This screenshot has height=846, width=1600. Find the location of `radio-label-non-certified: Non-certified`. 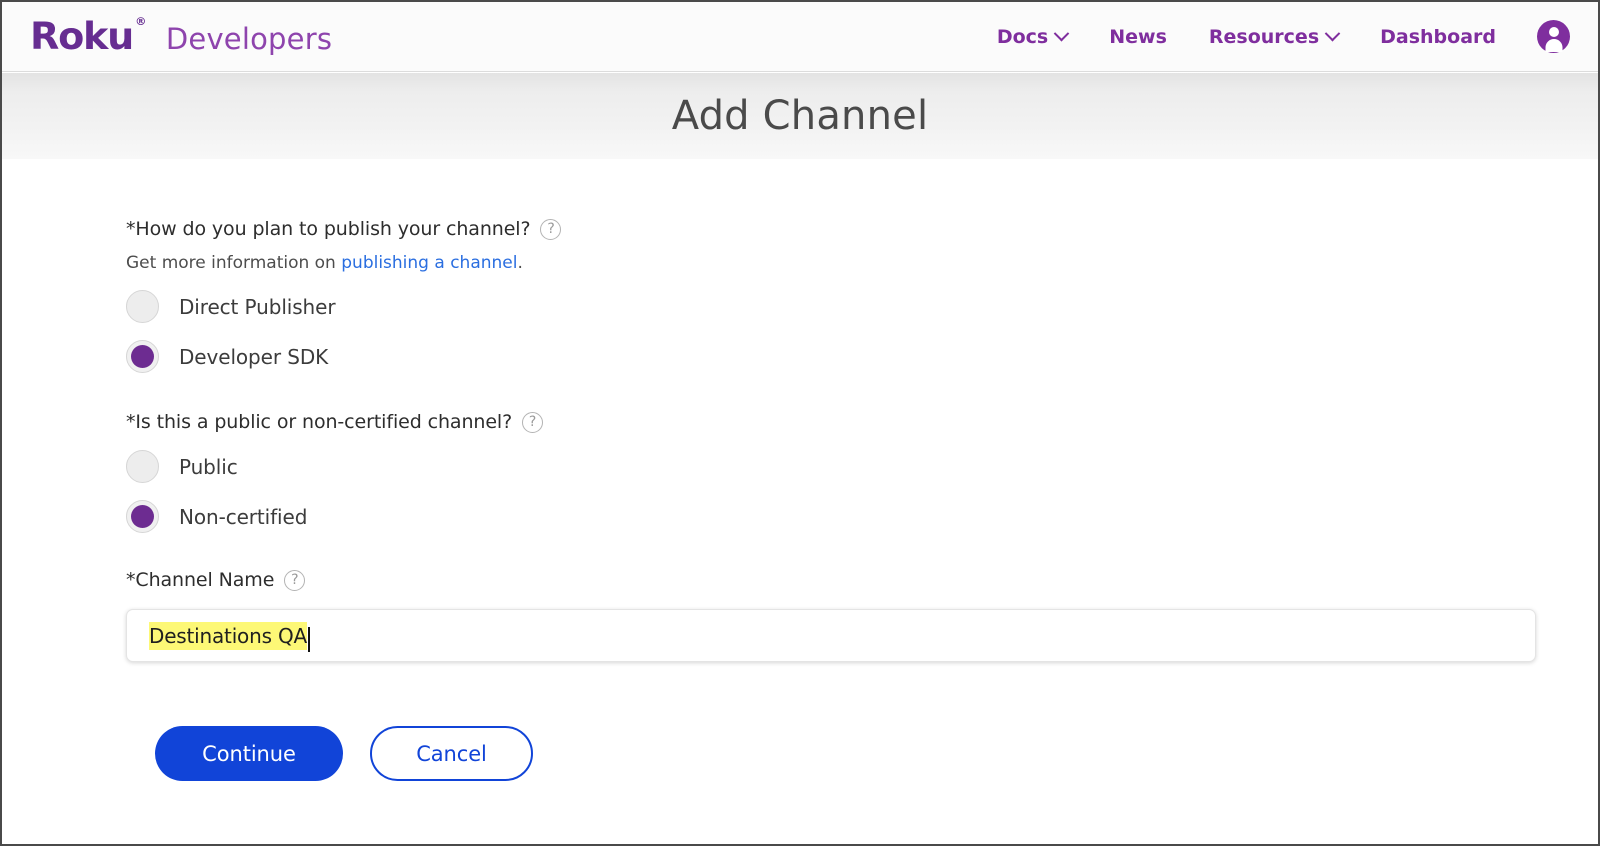

radio-label-non-certified: Non-certified is located at coordinates (243, 516).